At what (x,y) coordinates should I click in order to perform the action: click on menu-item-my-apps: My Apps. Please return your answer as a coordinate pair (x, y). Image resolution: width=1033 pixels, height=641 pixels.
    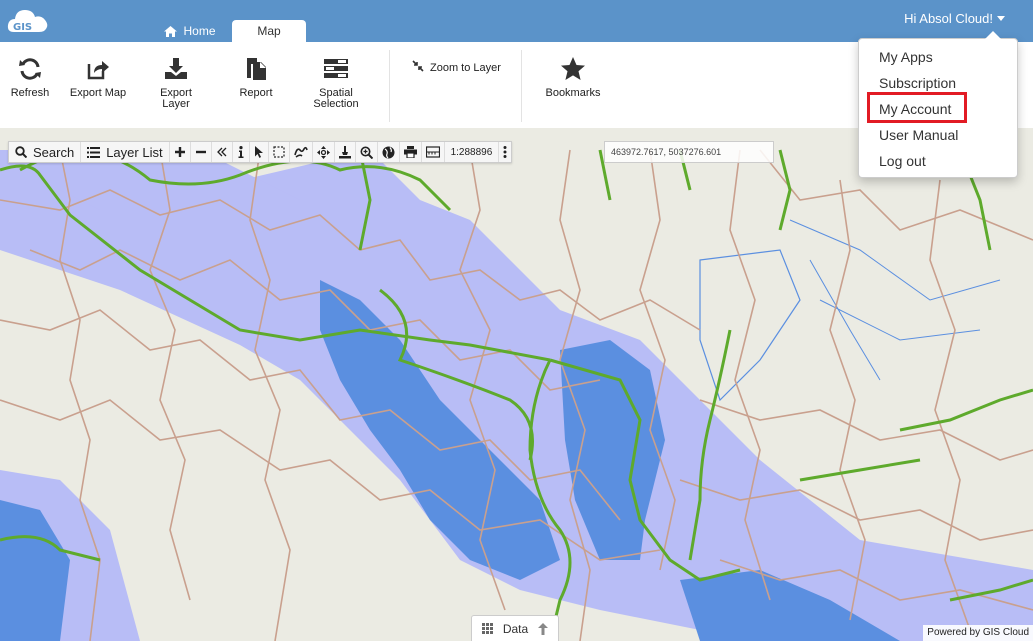
    Looking at the image, I should click on (906, 57).